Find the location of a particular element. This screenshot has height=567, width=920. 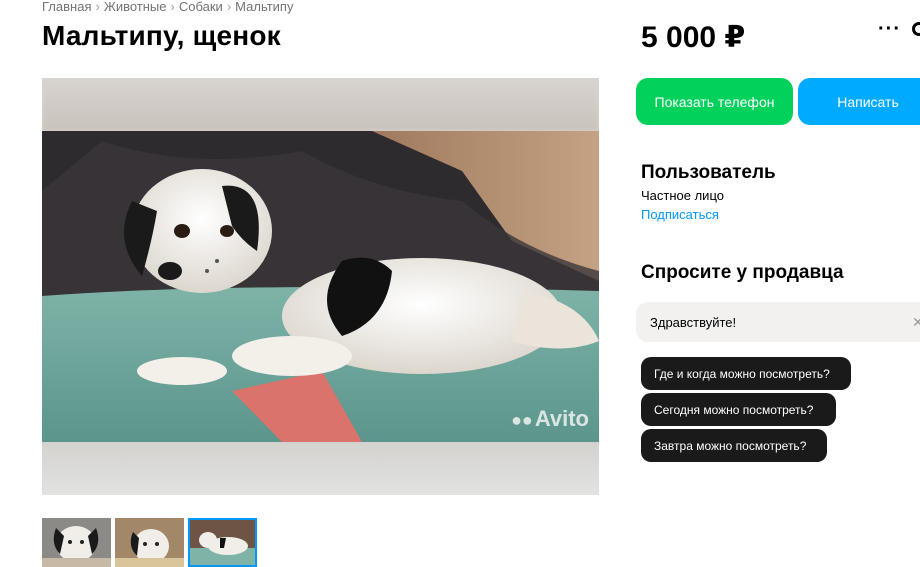

breadcrumb-animals: Животные is located at coordinates (135, 7).